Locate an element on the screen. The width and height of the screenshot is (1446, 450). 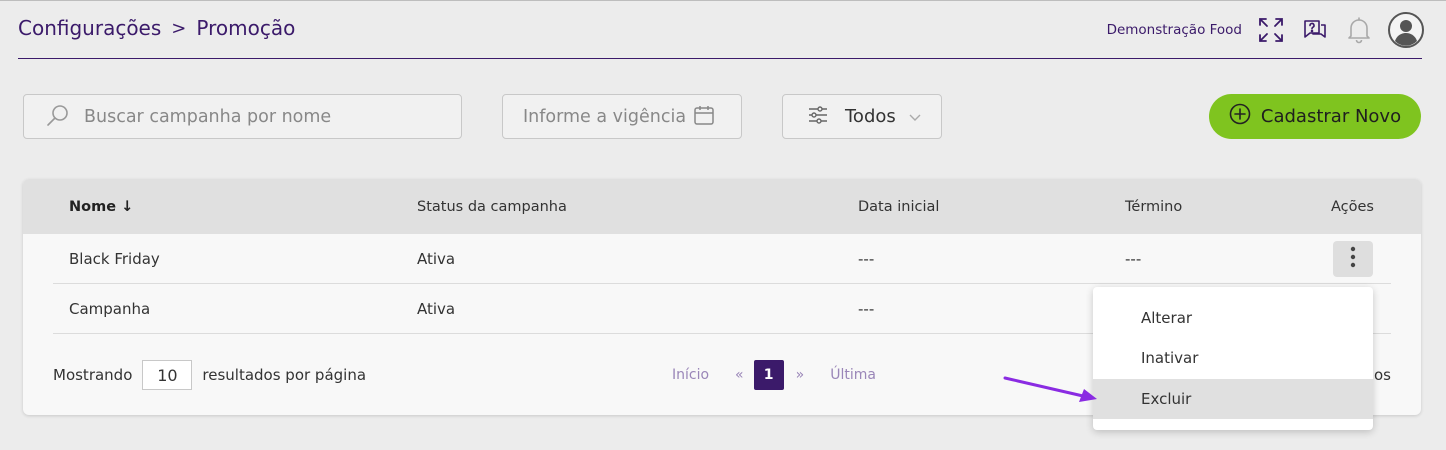
column-header-name: Nome ↓ is located at coordinates (101, 207).